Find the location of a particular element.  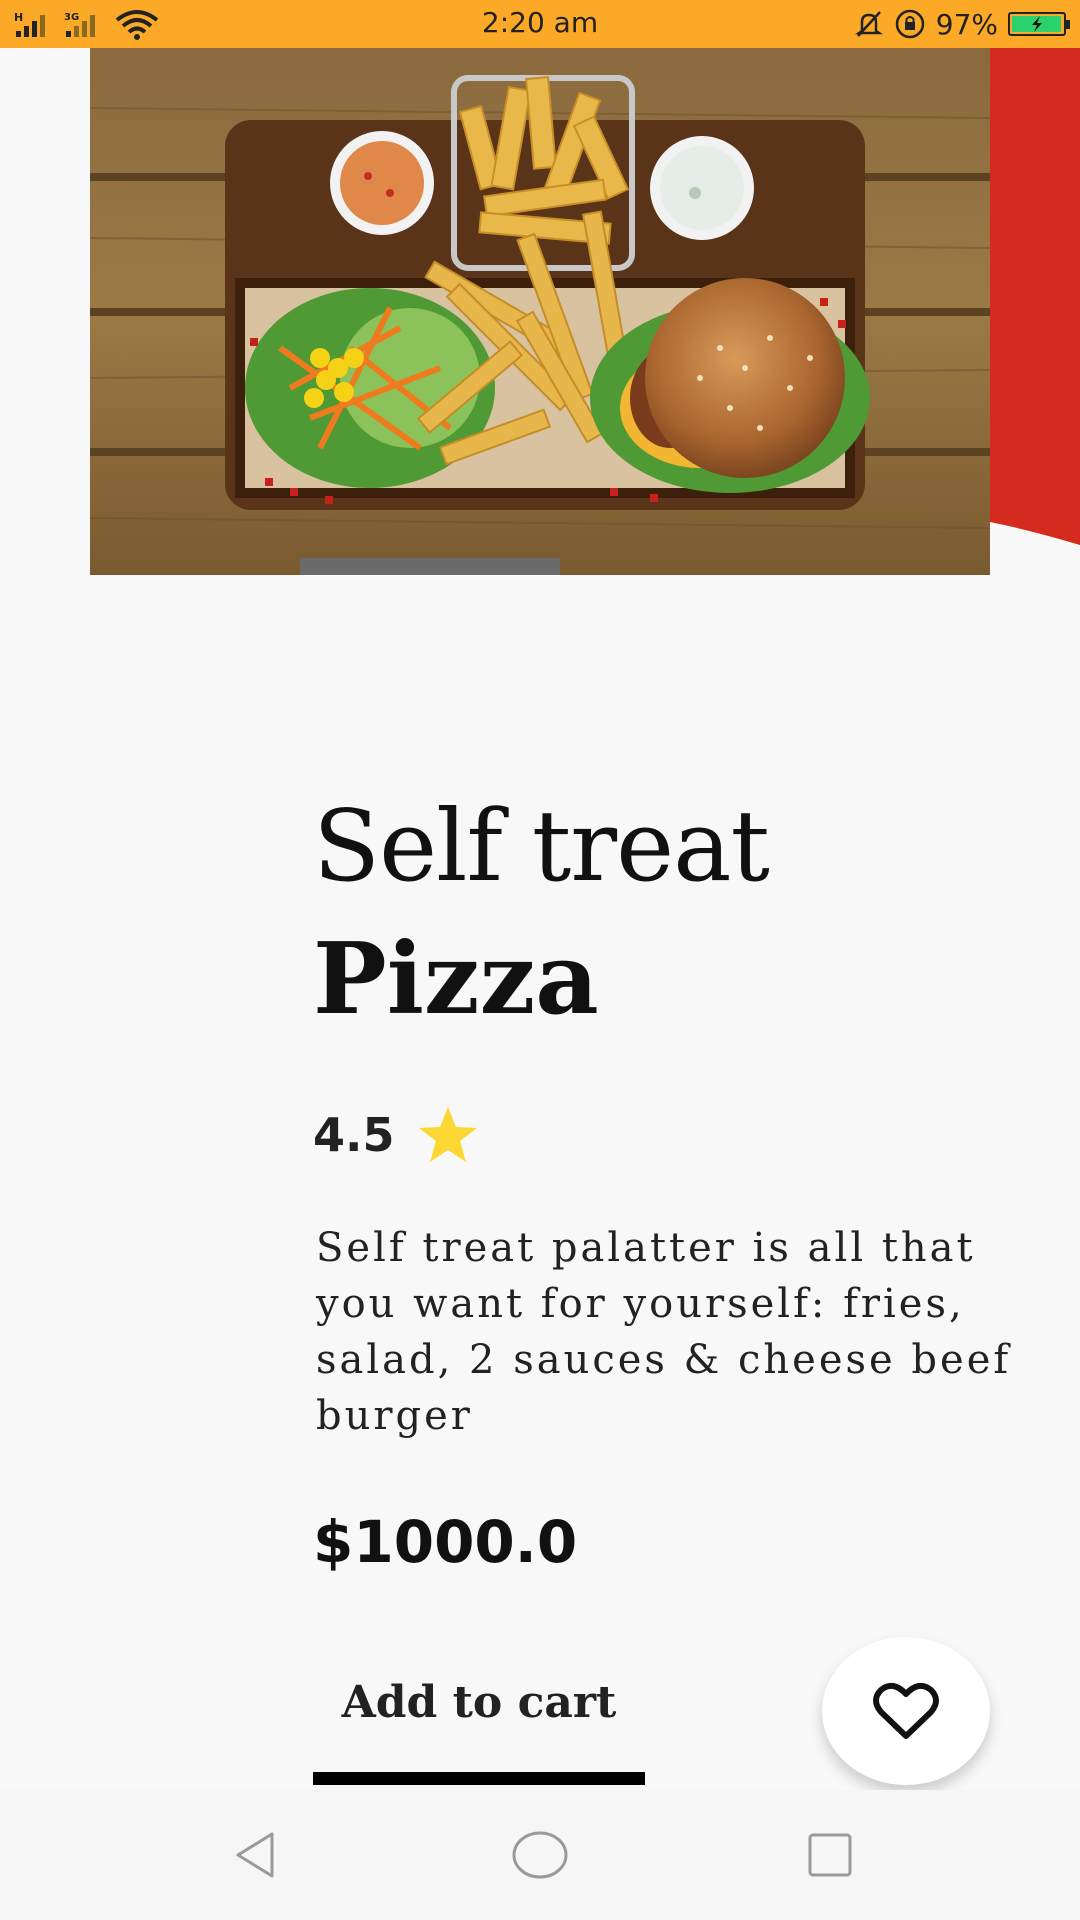

heart-outline-icon is located at coordinates (906, 1710).